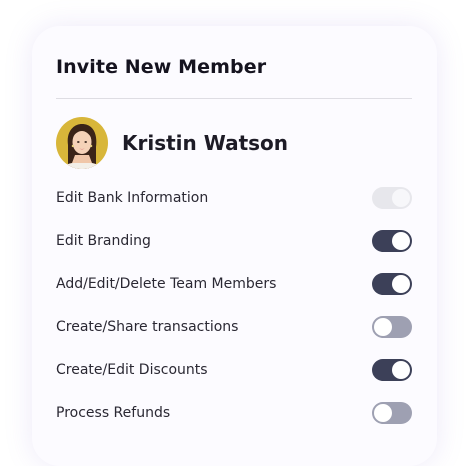 The width and height of the screenshot is (468, 466). I want to click on member-info: Kristin Watson, so click(172, 143).